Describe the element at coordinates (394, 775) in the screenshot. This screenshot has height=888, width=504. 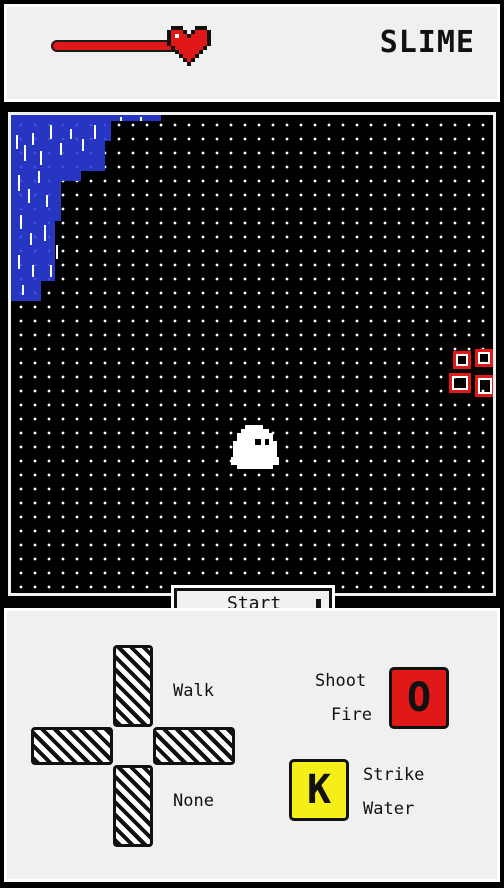
I see `strike-label: Strike` at that location.